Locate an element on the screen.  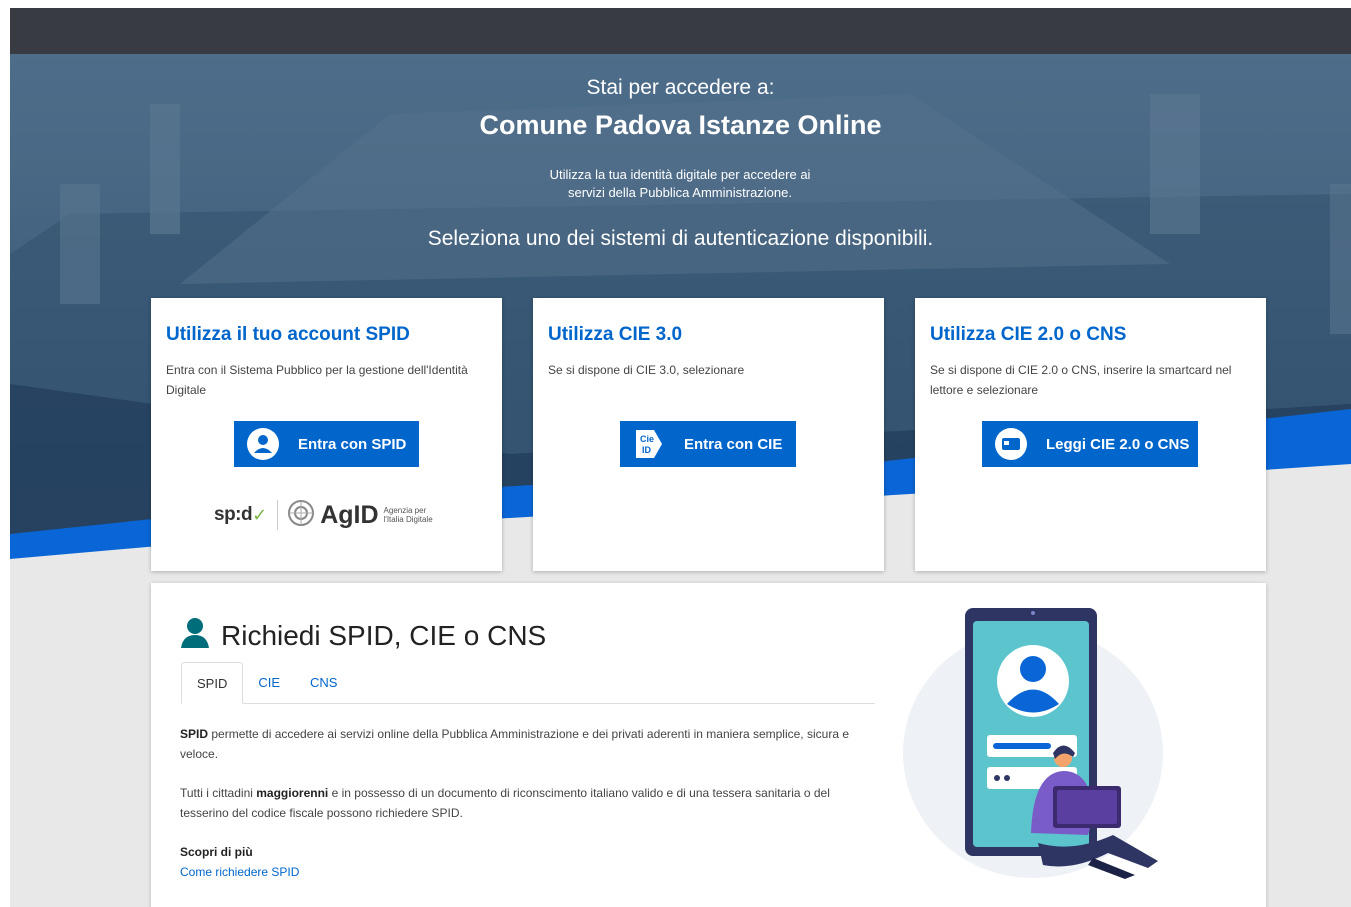
eligibility-text-start: Tutti i cittadini is located at coordinates (218, 793).